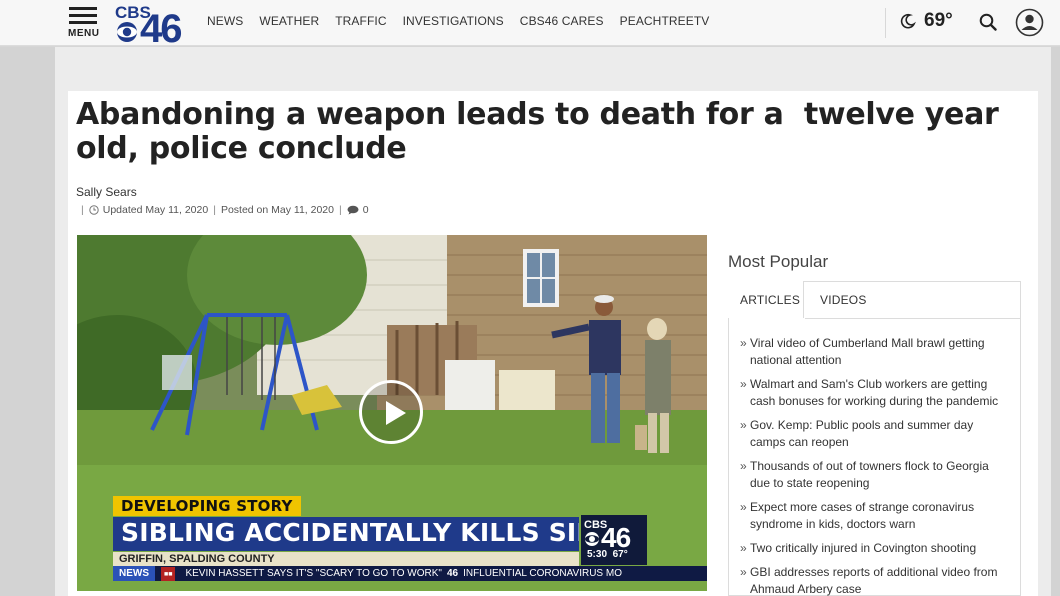 This screenshot has width=1060, height=596. I want to click on most-popular-heading: Most Popular, so click(778, 261).